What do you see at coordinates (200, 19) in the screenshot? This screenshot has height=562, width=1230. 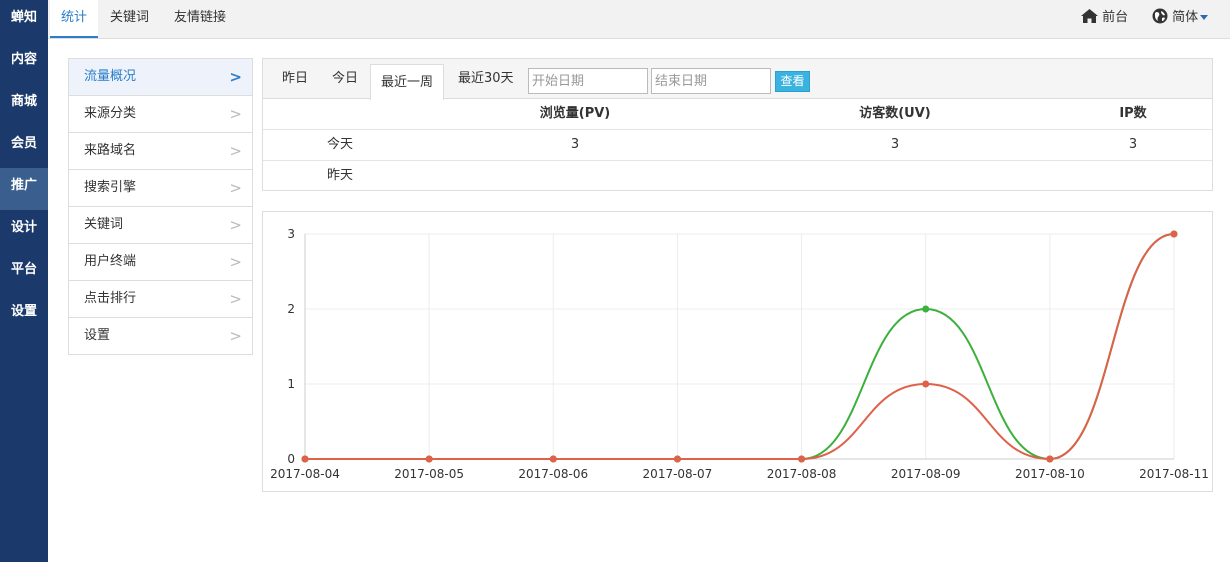 I see `tab-friend-links: 友情链接` at bounding box center [200, 19].